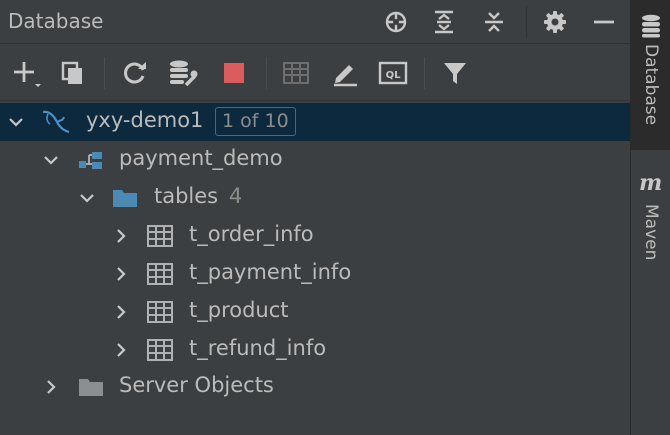  I want to click on right-tool-stripe: Database m Maven, so click(650, 217).